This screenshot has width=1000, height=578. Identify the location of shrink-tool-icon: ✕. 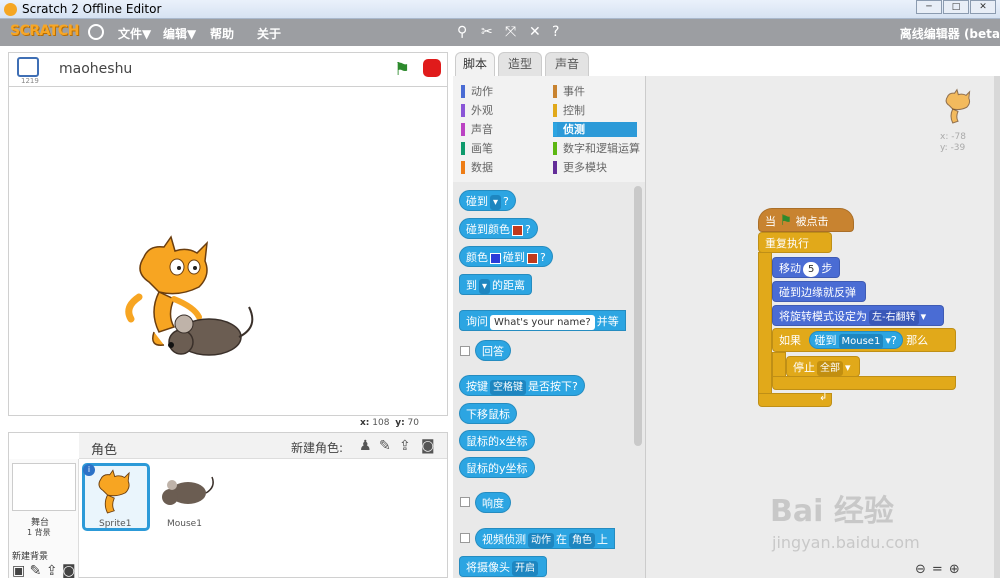
(535, 32).